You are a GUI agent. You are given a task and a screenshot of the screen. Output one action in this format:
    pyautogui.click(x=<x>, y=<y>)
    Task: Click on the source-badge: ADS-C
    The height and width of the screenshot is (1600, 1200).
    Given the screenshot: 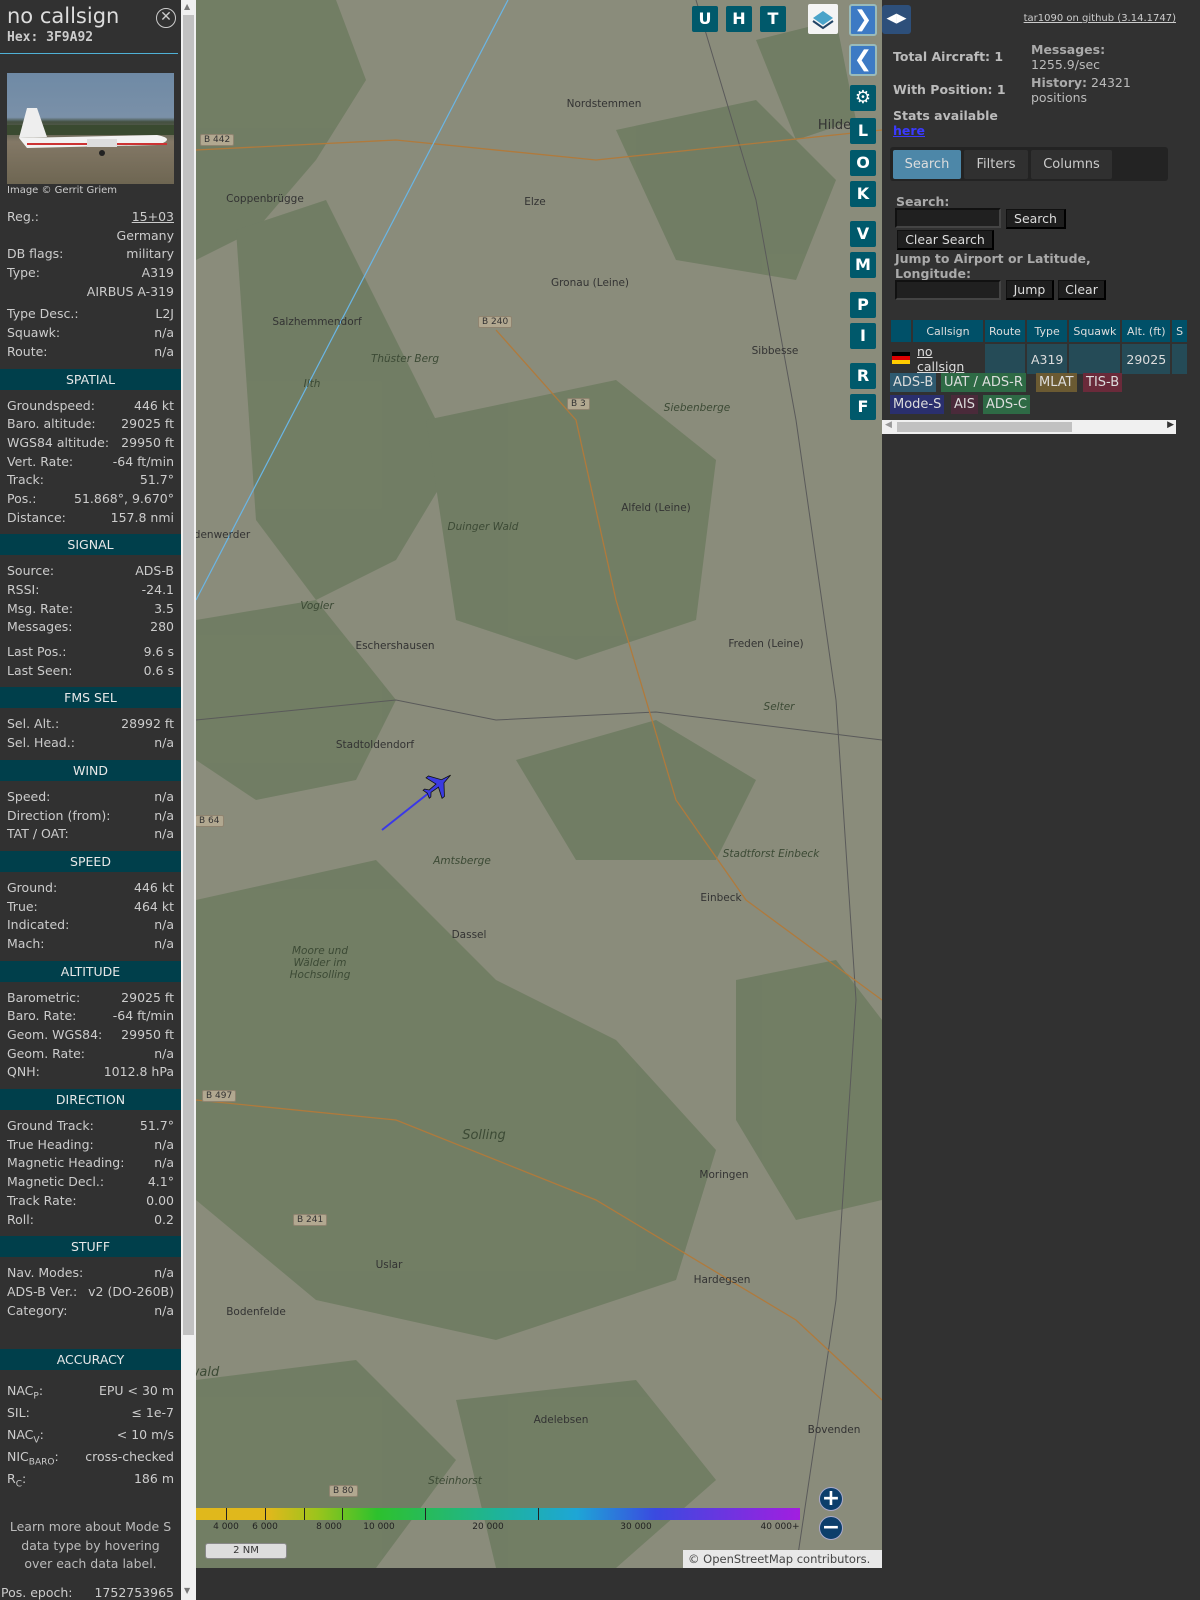 What is the action you would take?
    pyautogui.click(x=1006, y=404)
    